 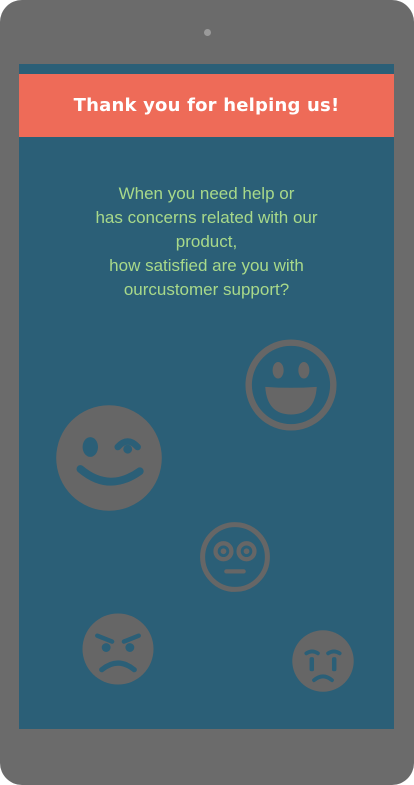 I want to click on flushed-face-icon, so click(x=235, y=557).